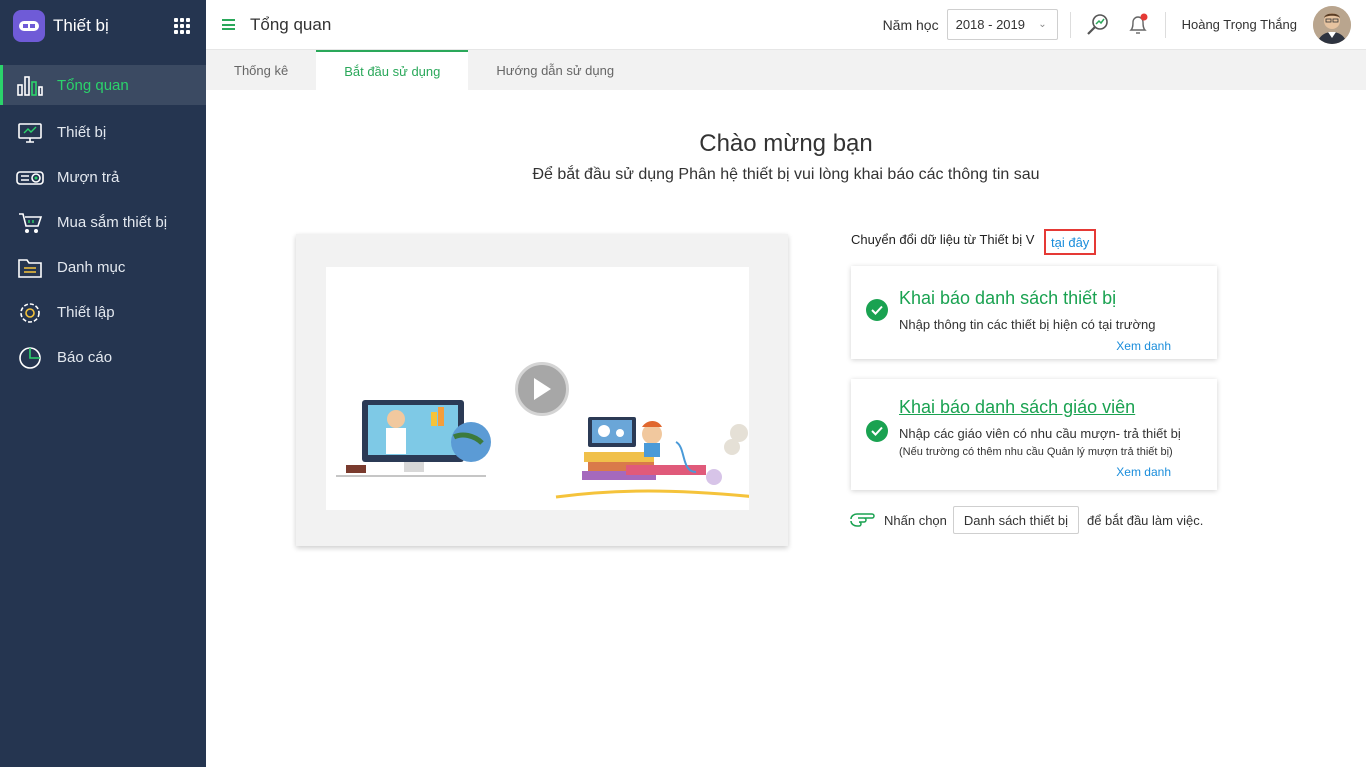 The height and width of the screenshot is (767, 1366). Describe the element at coordinates (86, 312) in the screenshot. I see `sidebar-item-label: Thiết lập` at that location.